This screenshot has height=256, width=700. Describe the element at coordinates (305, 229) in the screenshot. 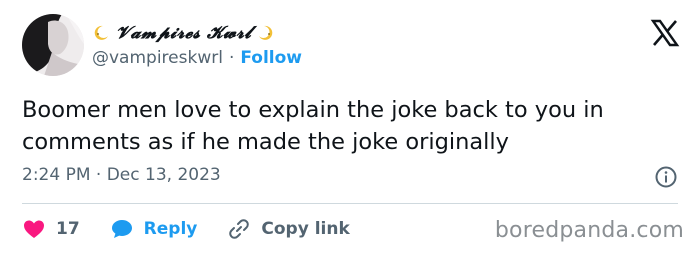

I see `copy-link-label: Copy link` at that location.